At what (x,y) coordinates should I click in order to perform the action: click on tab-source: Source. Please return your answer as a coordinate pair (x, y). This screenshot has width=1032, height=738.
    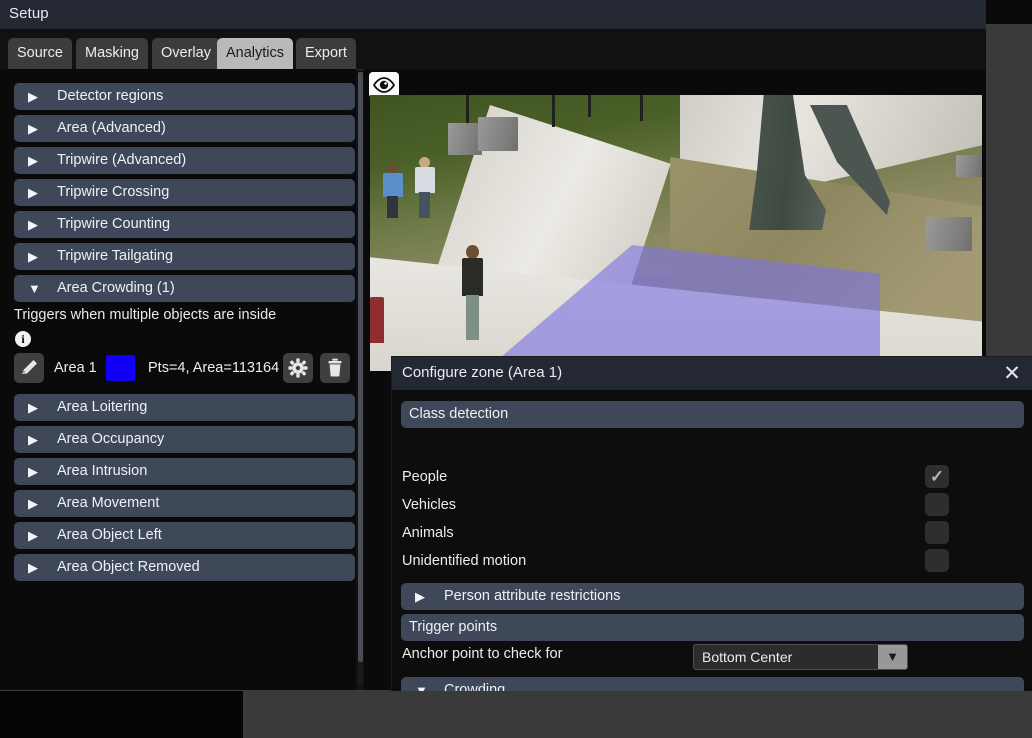
    Looking at the image, I should click on (40, 53).